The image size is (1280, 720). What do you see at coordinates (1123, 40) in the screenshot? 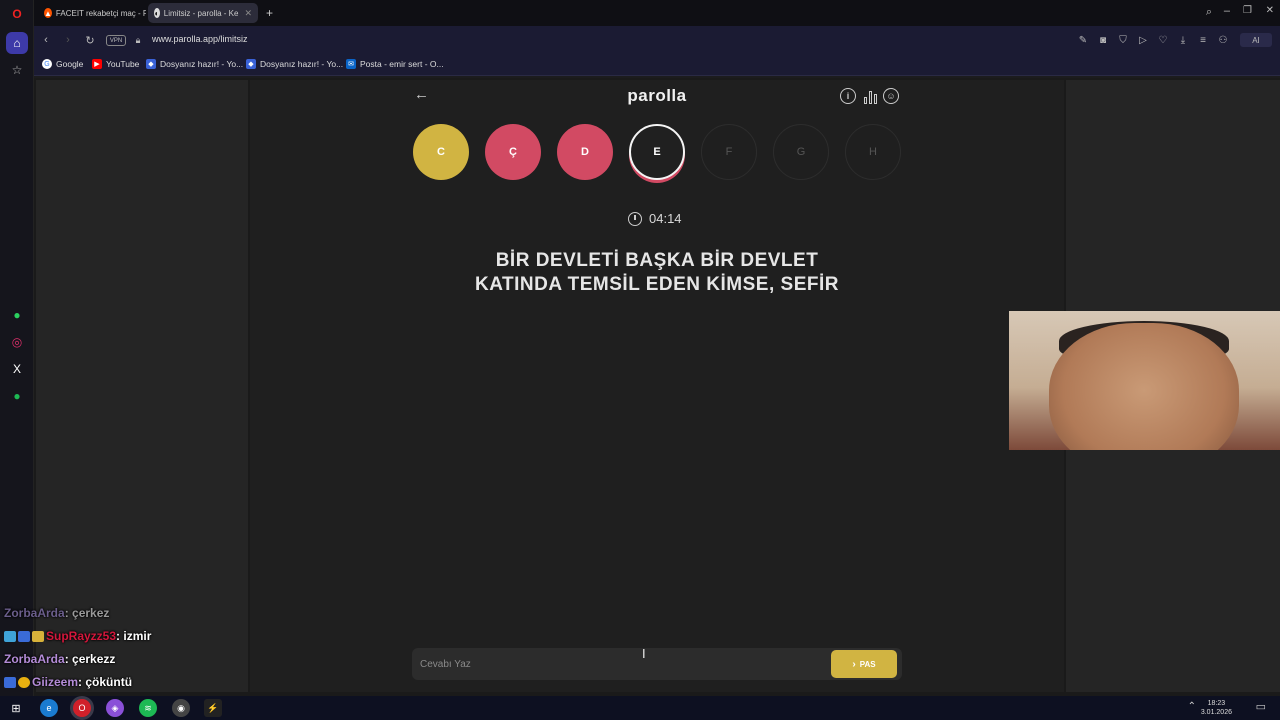
I see `shield-icon: ⛉` at bounding box center [1123, 40].